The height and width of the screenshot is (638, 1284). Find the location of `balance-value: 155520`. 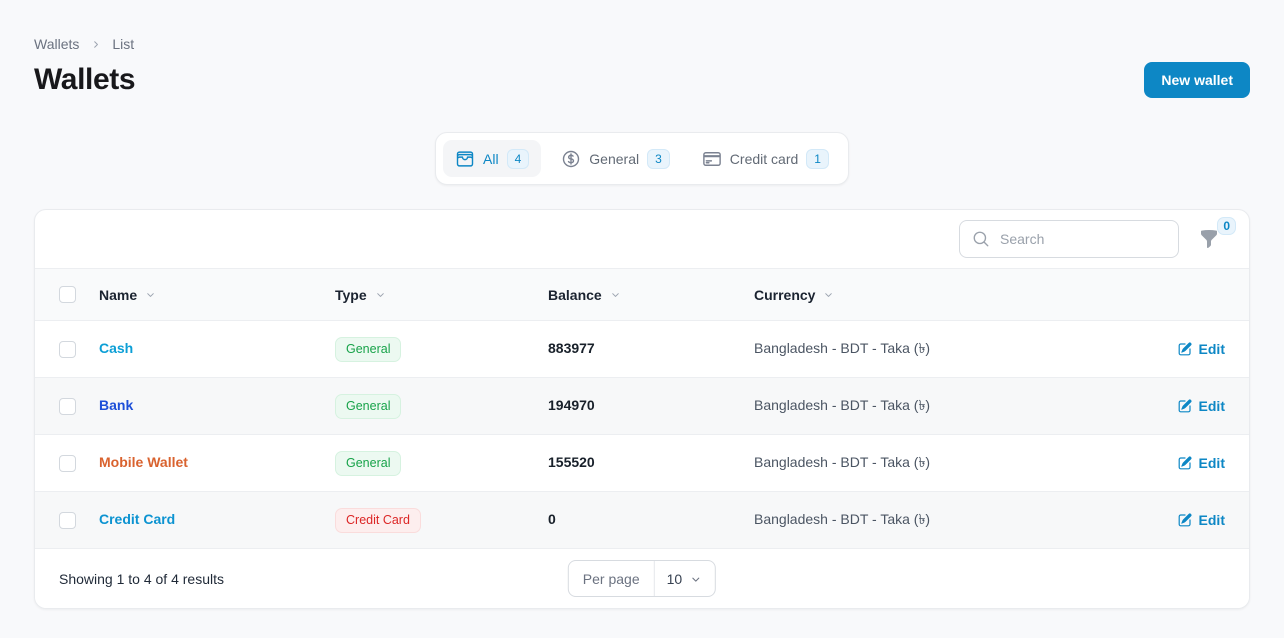

balance-value: 155520 is located at coordinates (571, 462).